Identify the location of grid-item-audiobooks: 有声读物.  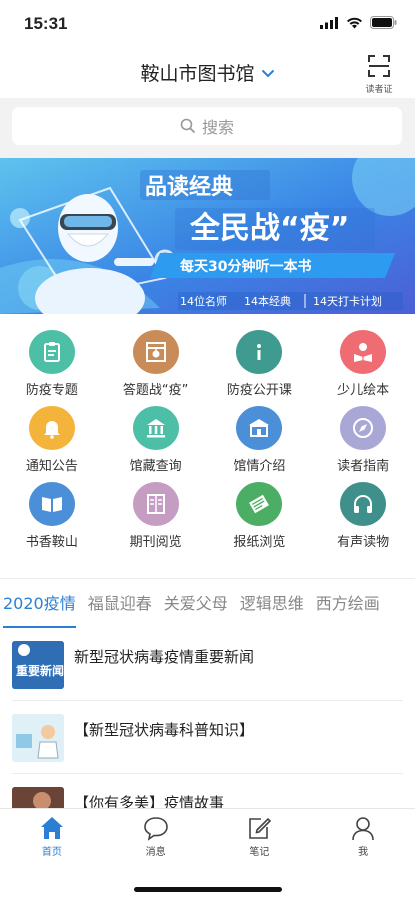
(363, 512).